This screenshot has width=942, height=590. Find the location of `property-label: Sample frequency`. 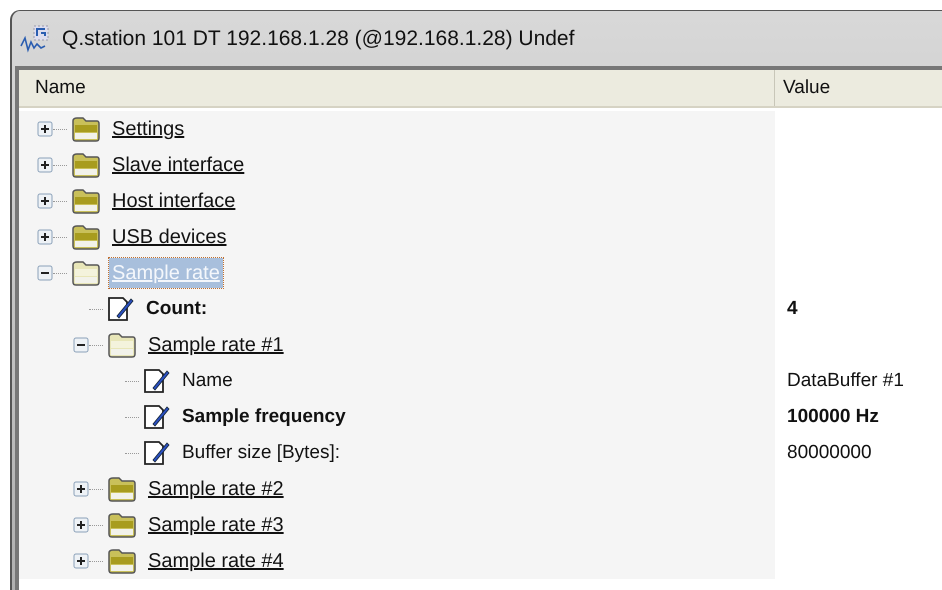

property-label: Sample frequency is located at coordinates (264, 416).